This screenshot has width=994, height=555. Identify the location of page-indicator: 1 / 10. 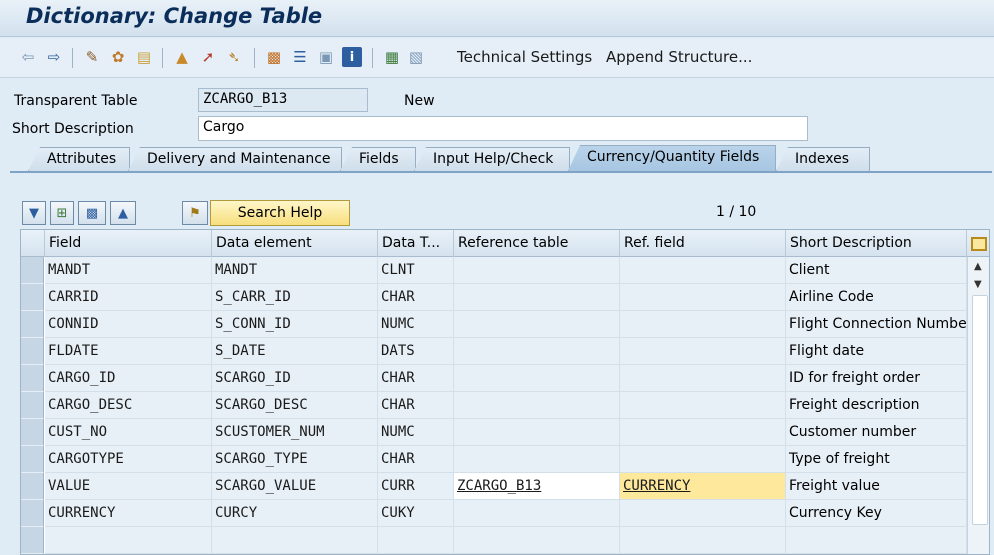
(736, 212).